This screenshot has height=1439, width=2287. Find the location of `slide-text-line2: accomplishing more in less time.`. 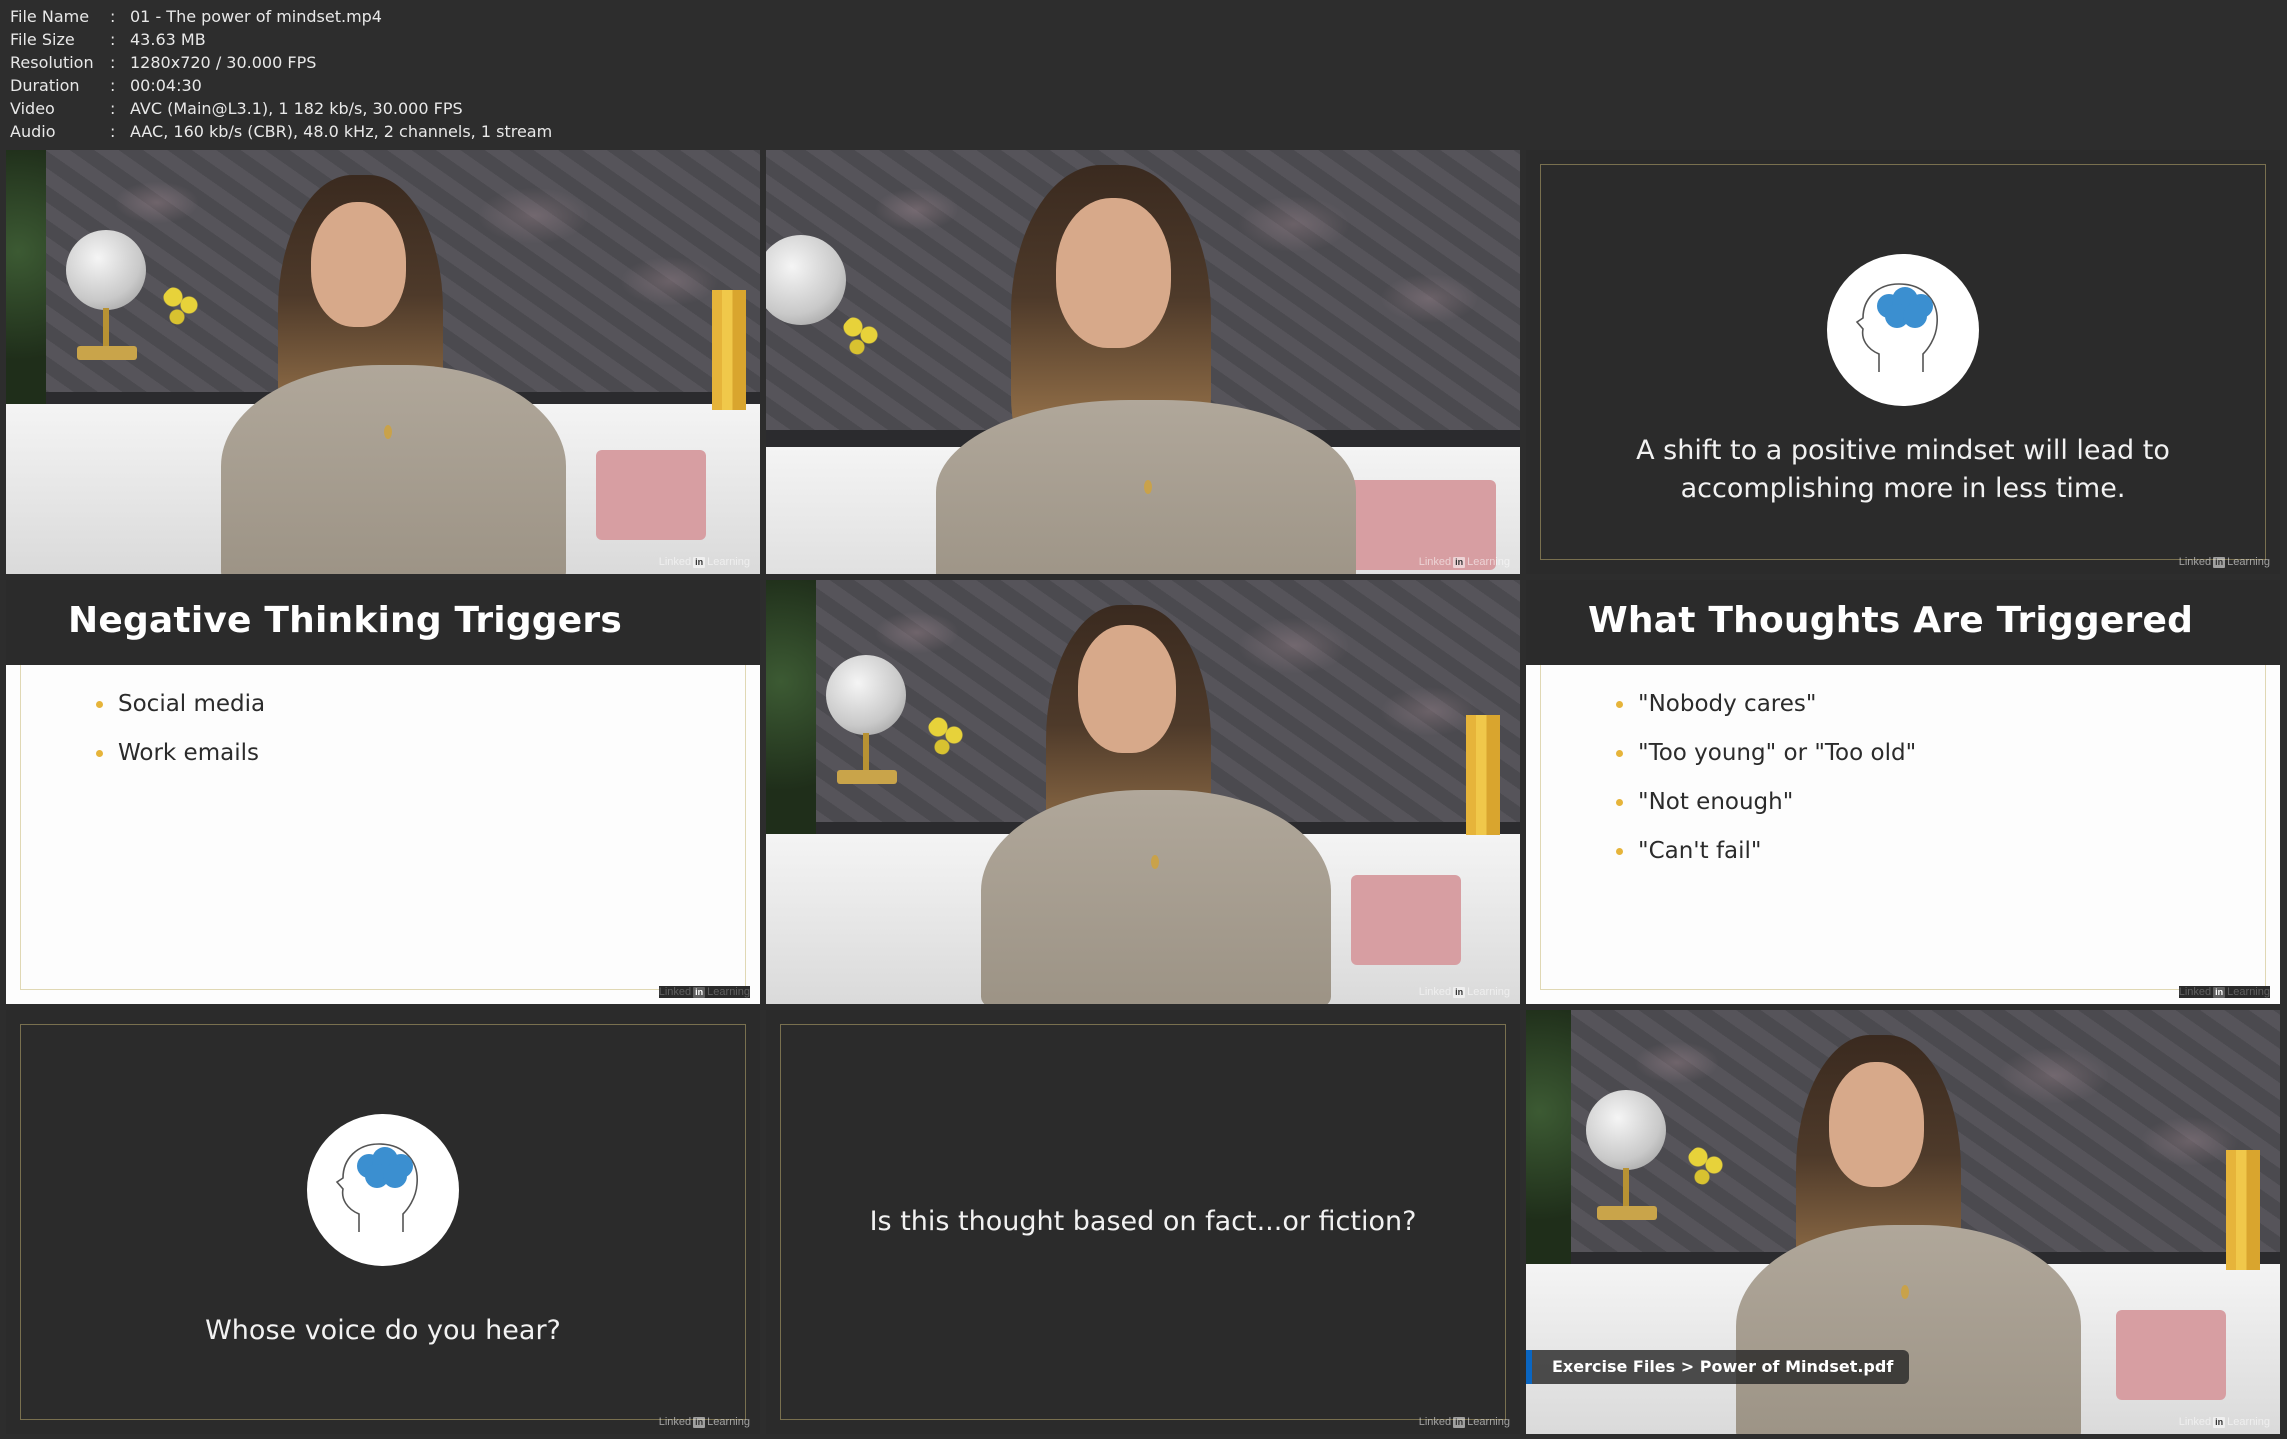

slide-text-line2: accomplishing more in less time. is located at coordinates (1903, 488).